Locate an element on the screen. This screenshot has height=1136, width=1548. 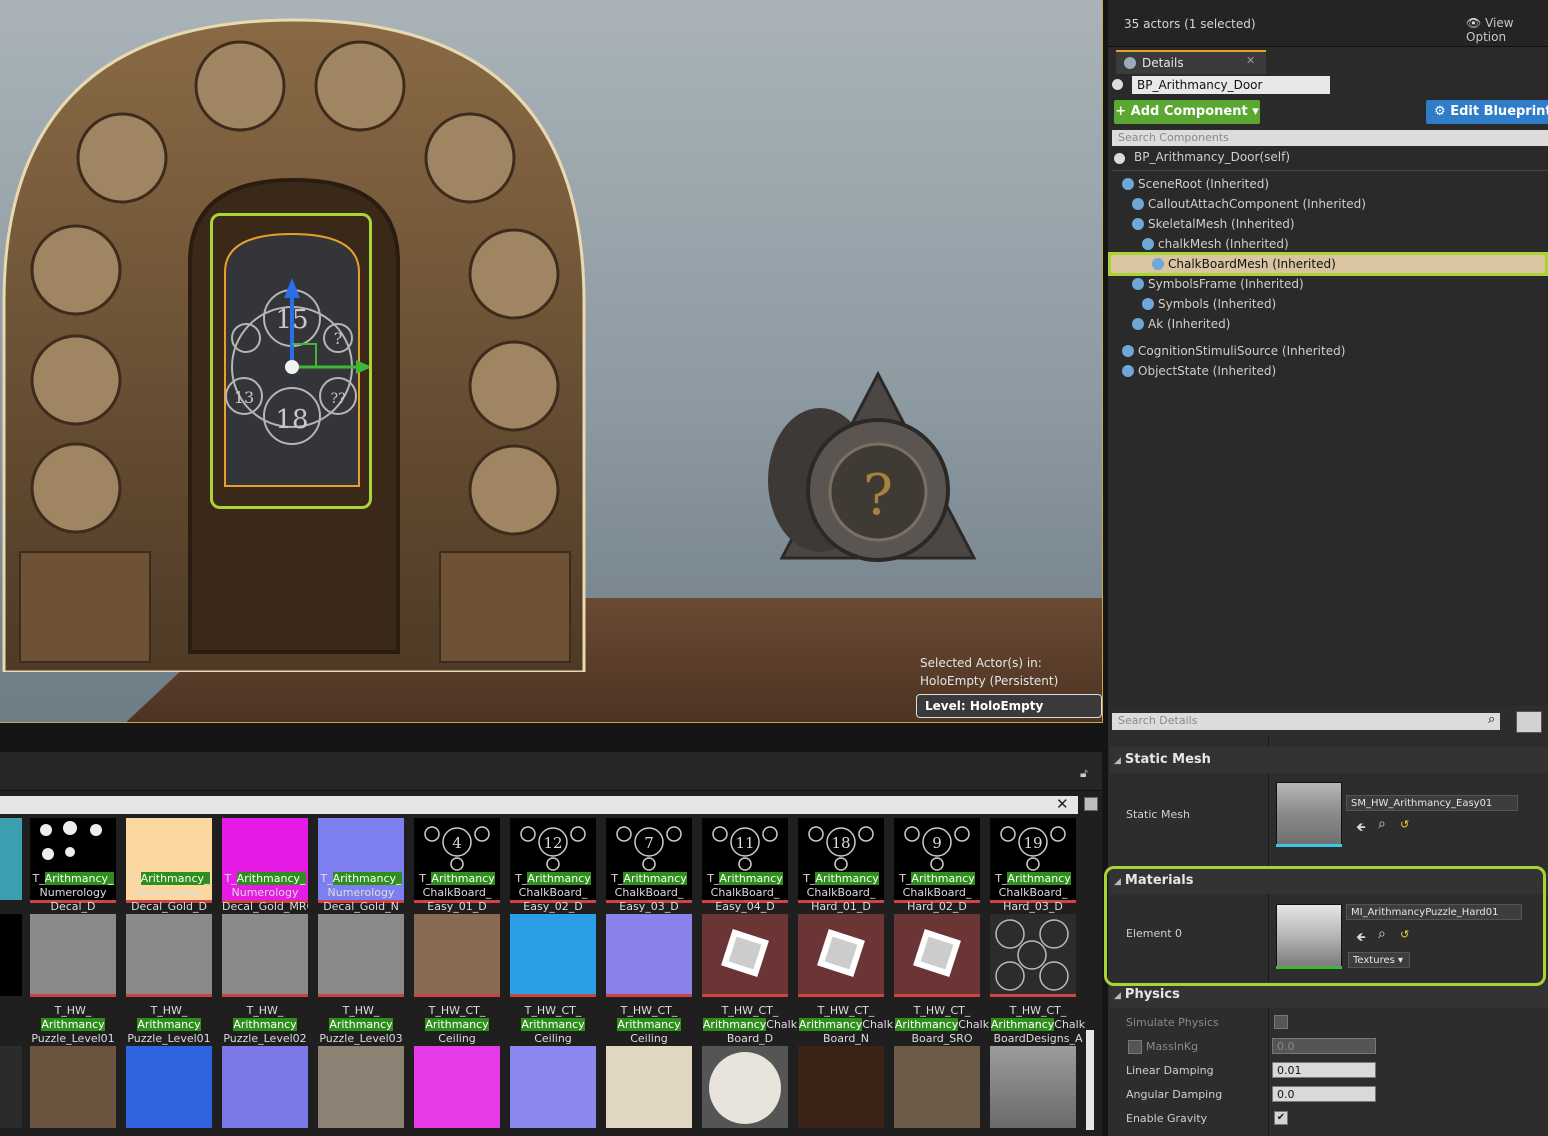
mass-override-checkbox is located at coordinates (1135, 1047).